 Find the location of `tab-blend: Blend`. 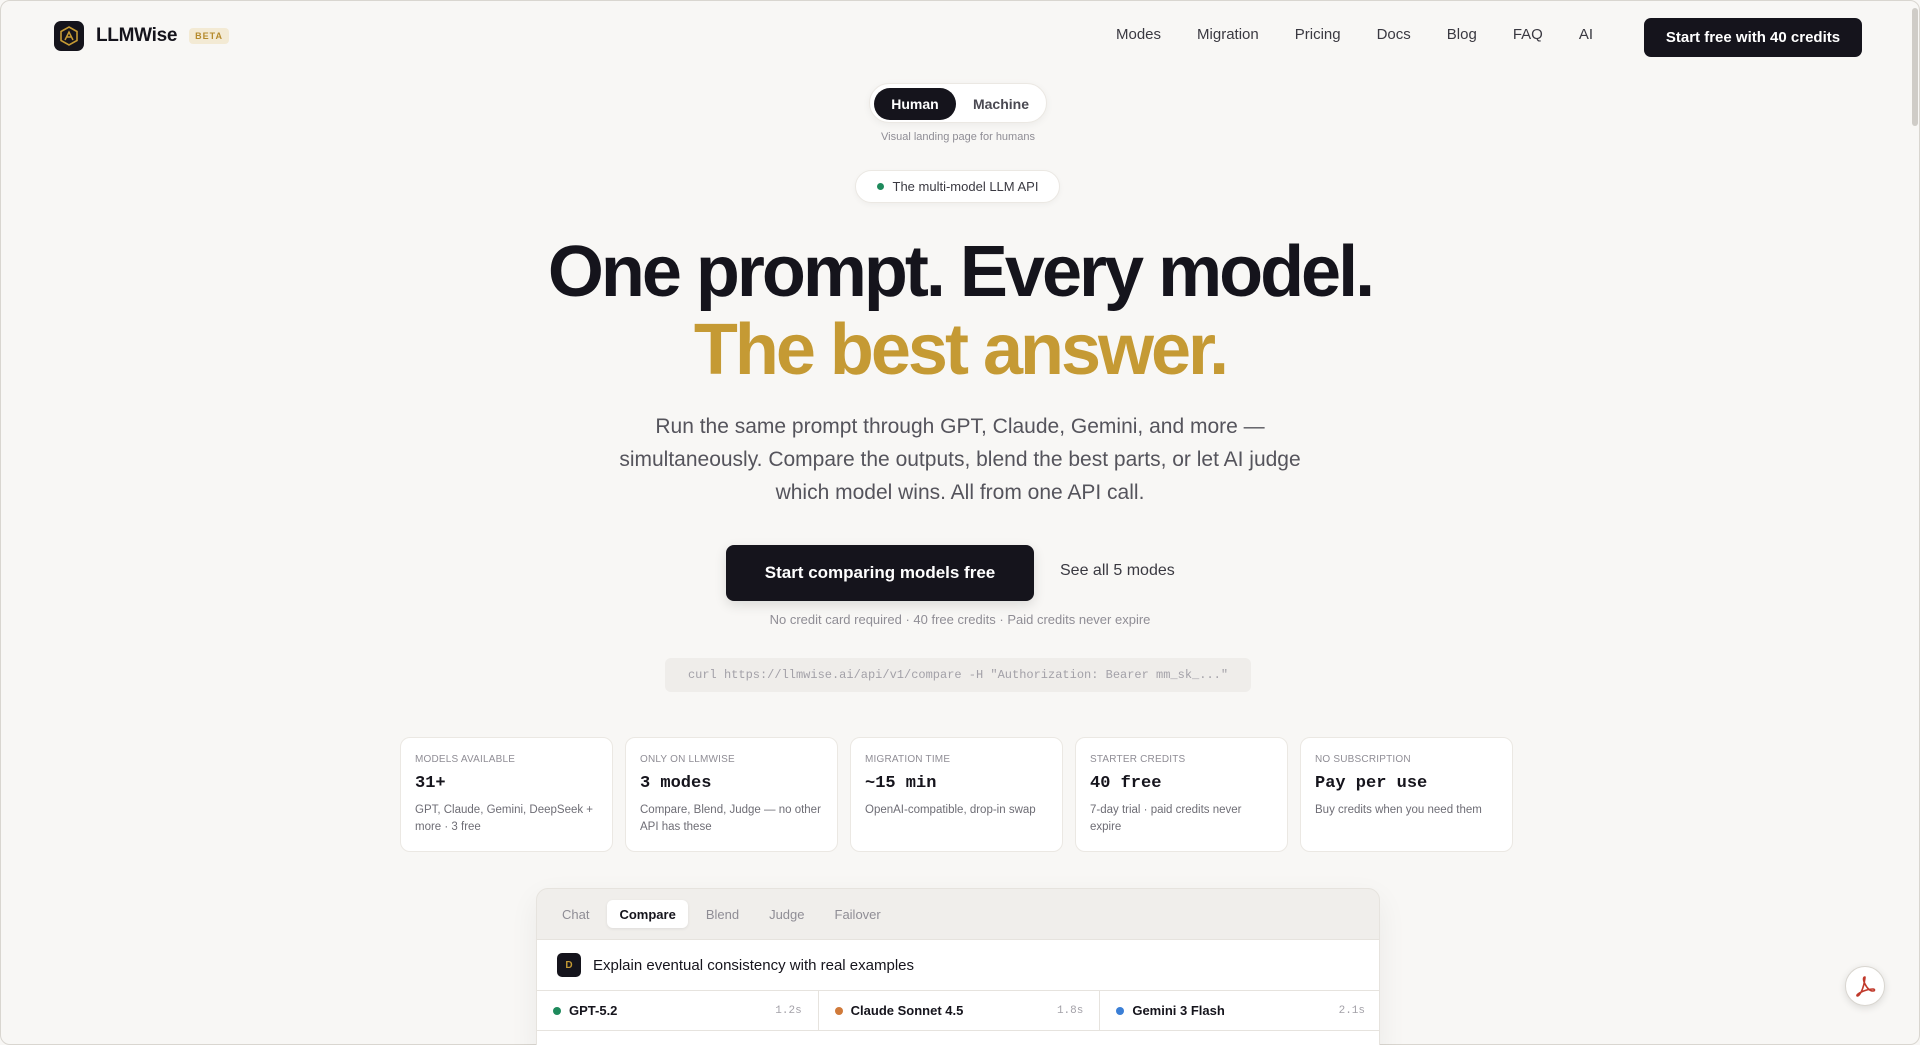

tab-blend: Blend is located at coordinates (722, 914).